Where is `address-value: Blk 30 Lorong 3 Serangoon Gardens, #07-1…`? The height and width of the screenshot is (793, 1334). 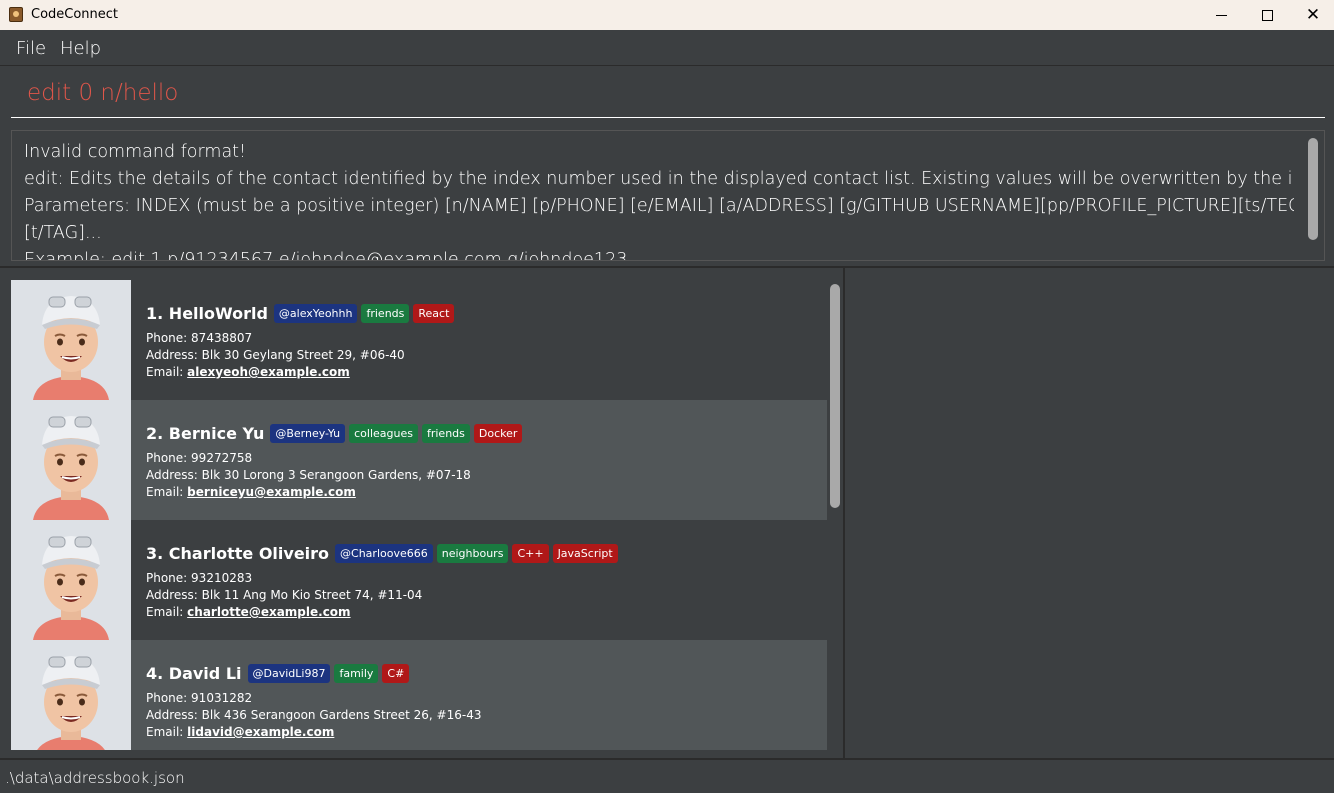
address-value: Blk 30 Lorong 3 Serangoon Gardens, #07-1… is located at coordinates (336, 475).